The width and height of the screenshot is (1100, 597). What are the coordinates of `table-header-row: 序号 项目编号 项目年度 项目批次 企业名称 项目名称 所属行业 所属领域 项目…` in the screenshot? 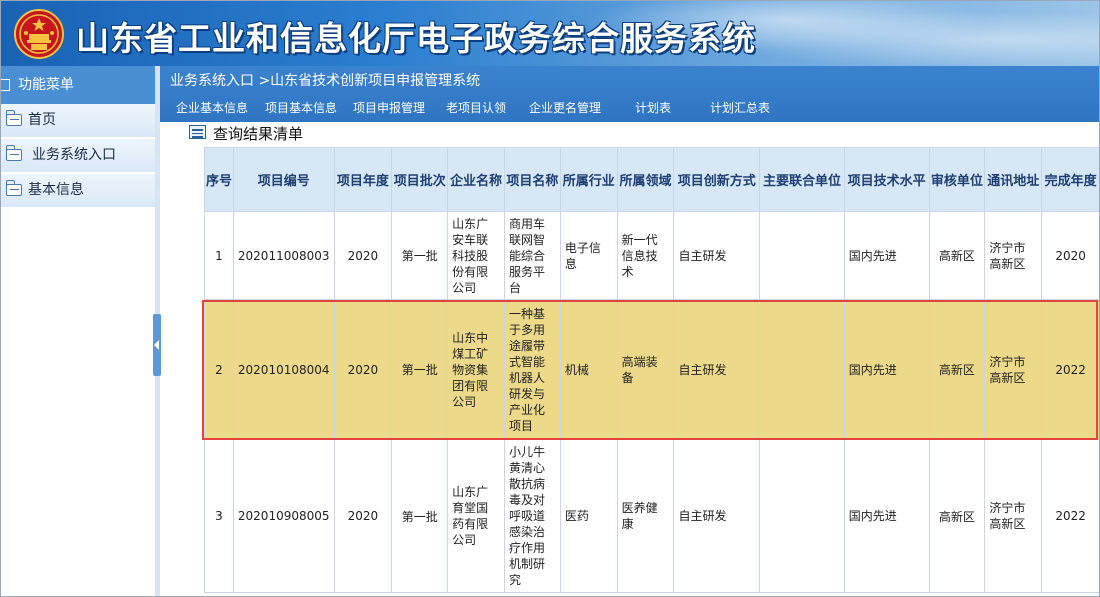 It's located at (652, 179).